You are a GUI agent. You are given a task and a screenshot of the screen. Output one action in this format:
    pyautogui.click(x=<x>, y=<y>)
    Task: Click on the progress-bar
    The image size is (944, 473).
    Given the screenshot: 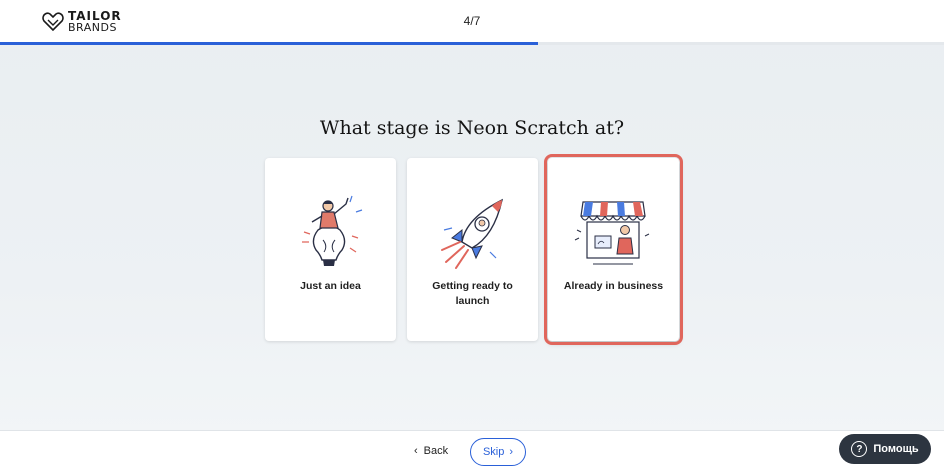 What is the action you would take?
    pyautogui.click(x=472, y=43)
    